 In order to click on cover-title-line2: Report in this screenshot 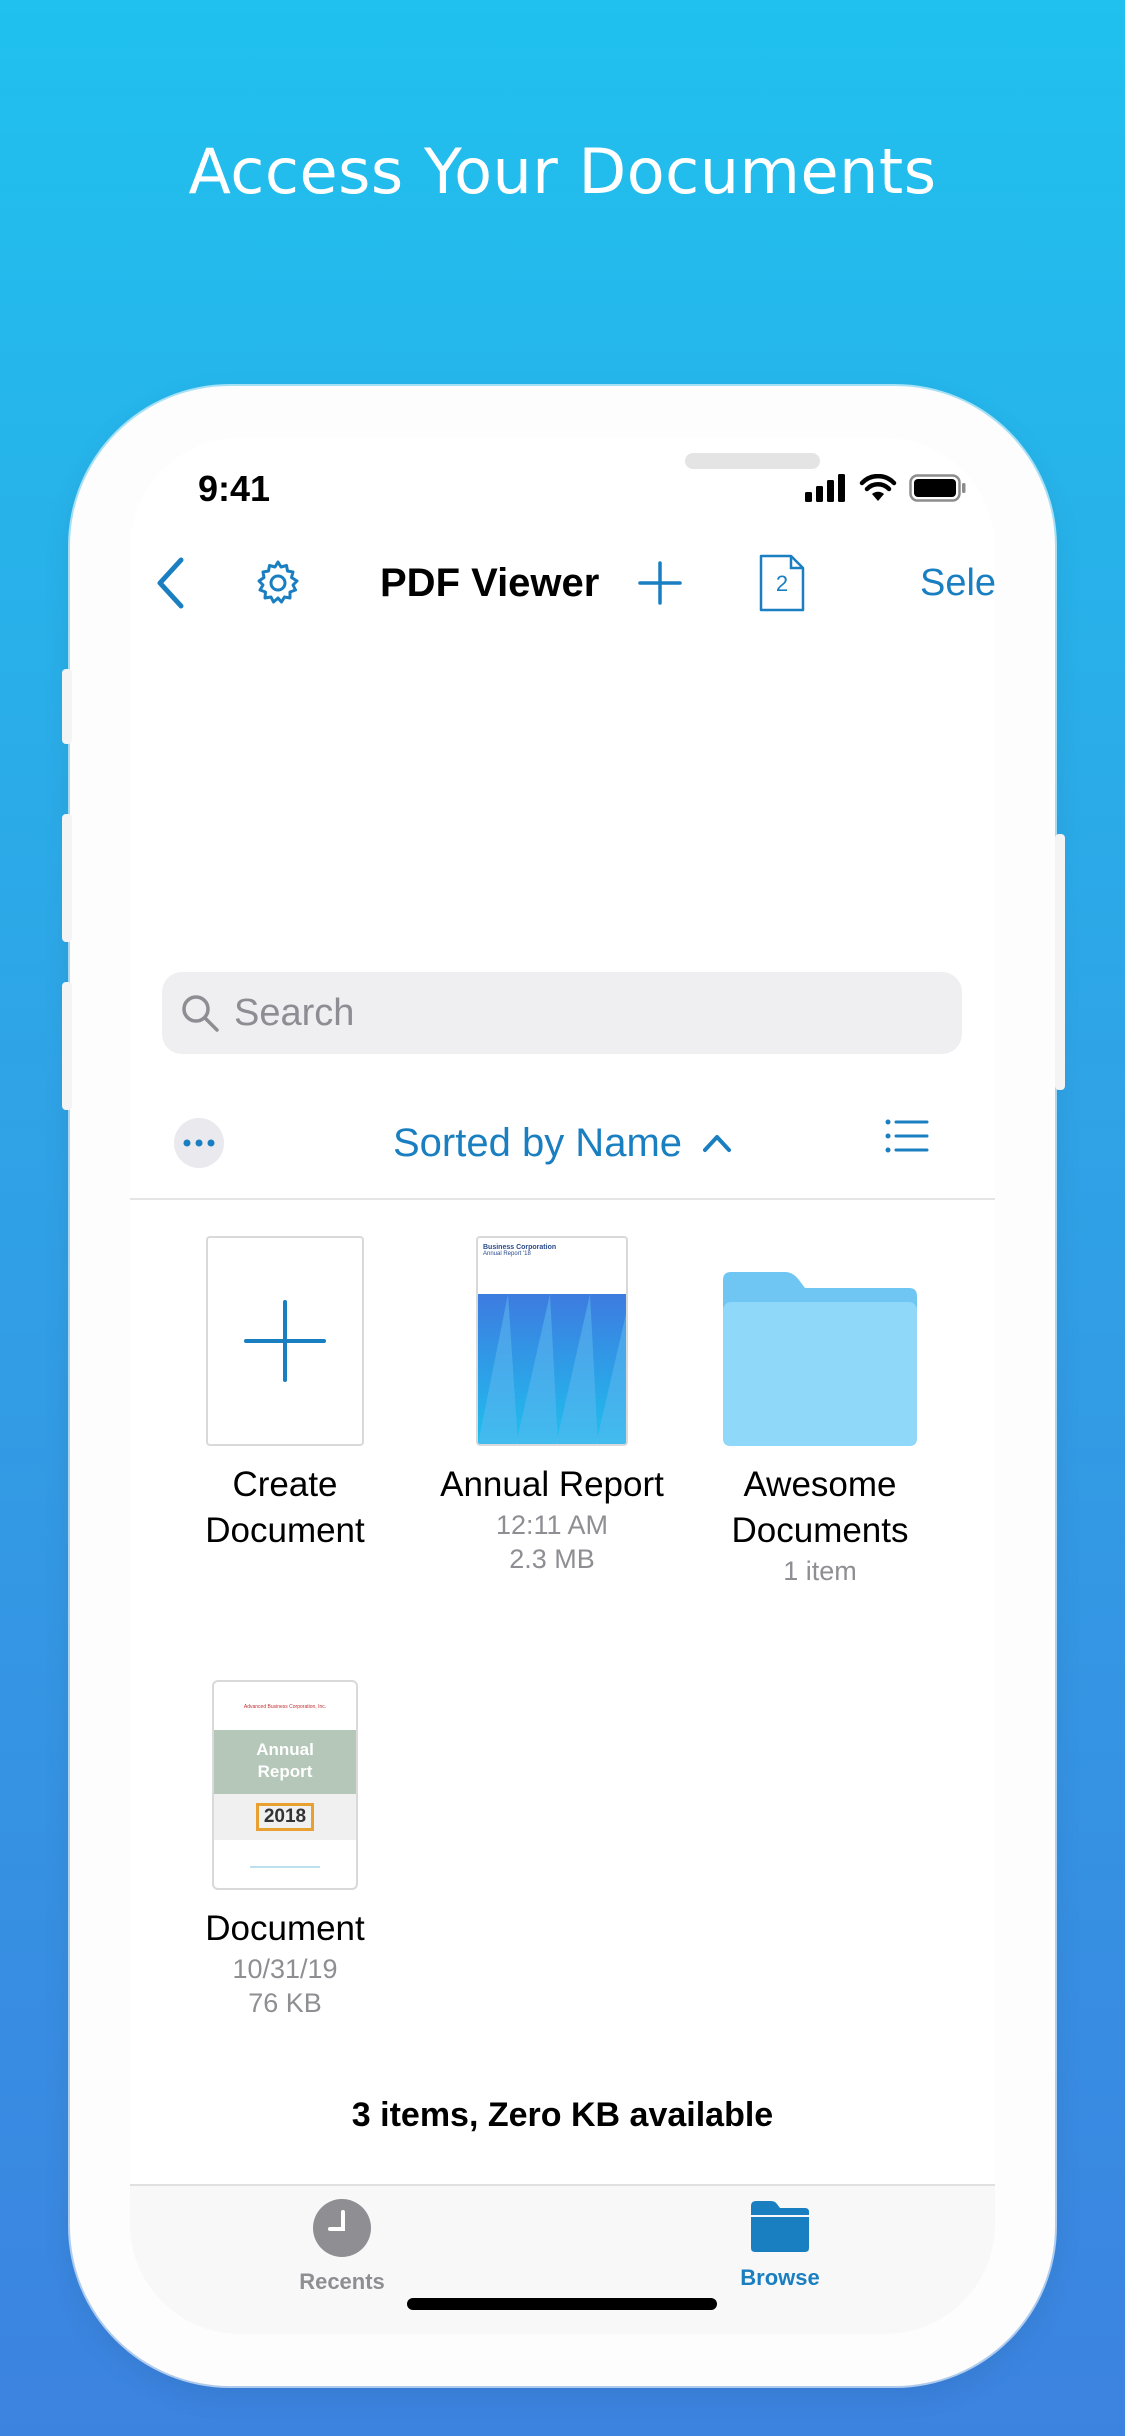, I will do `click(285, 1771)`.